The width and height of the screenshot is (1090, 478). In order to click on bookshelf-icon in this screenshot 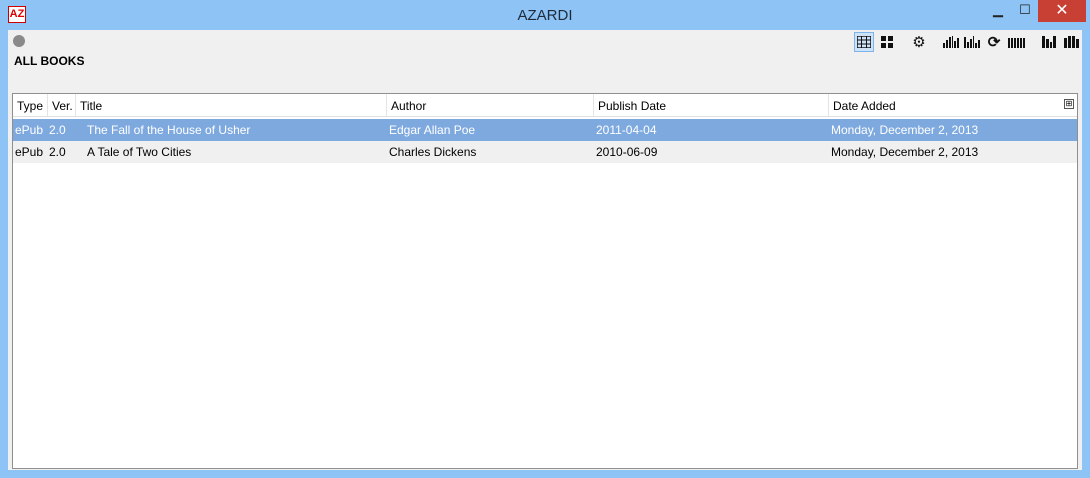, I will do `click(1071, 42)`.